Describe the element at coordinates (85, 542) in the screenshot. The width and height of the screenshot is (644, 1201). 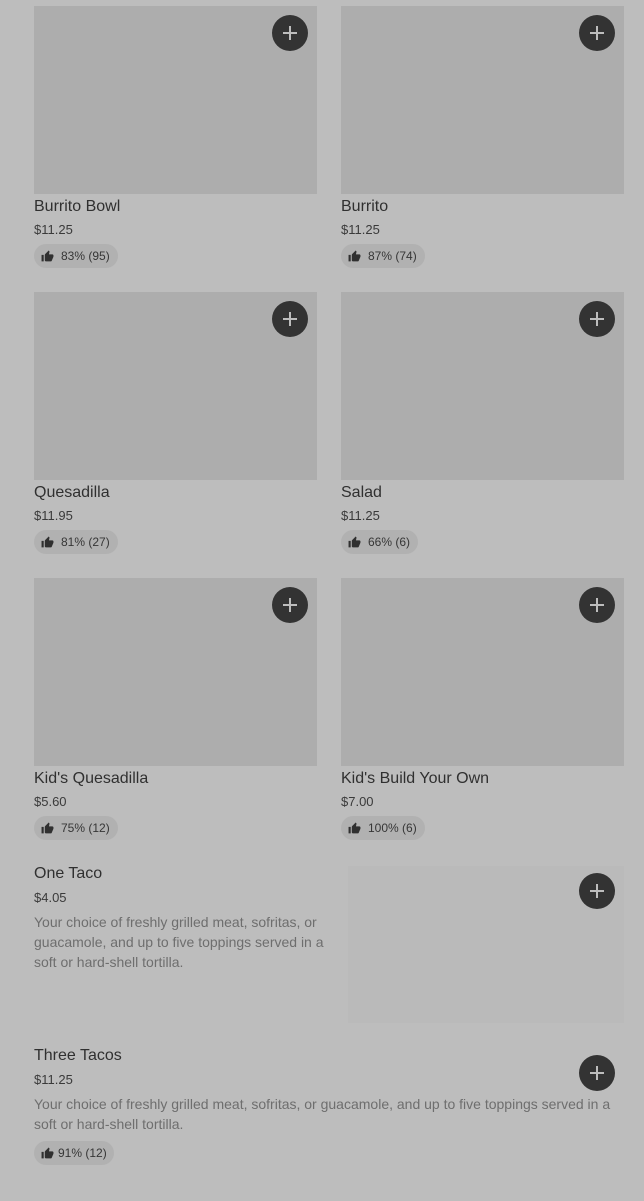
I see `rating-text: 81% (27)` at that location.